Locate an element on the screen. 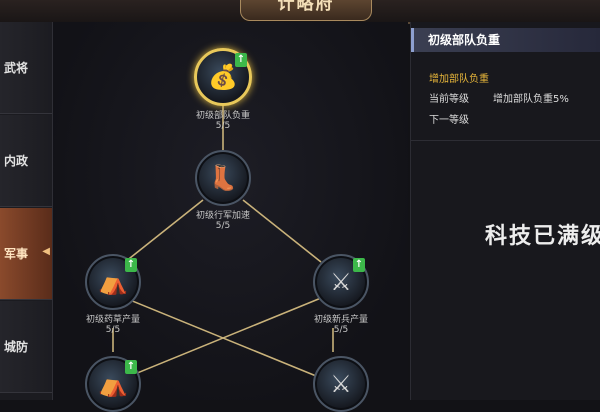 The height and width of the screenshot is (412, 600). current-level-row: 当前等级 增加部队负重5% is located at coordinates (499, 97).